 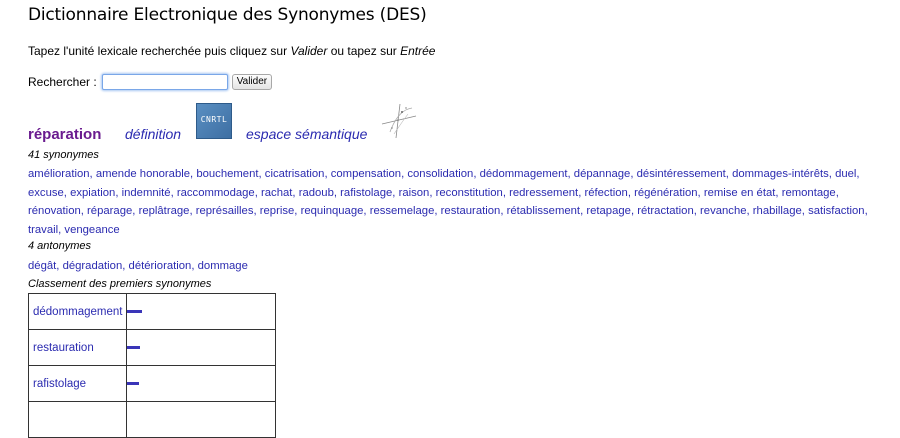 What do you see at coordinates (723, 211) in the screenshot?
I see `synonym-link: revanche` at bounding box center [723, 211].